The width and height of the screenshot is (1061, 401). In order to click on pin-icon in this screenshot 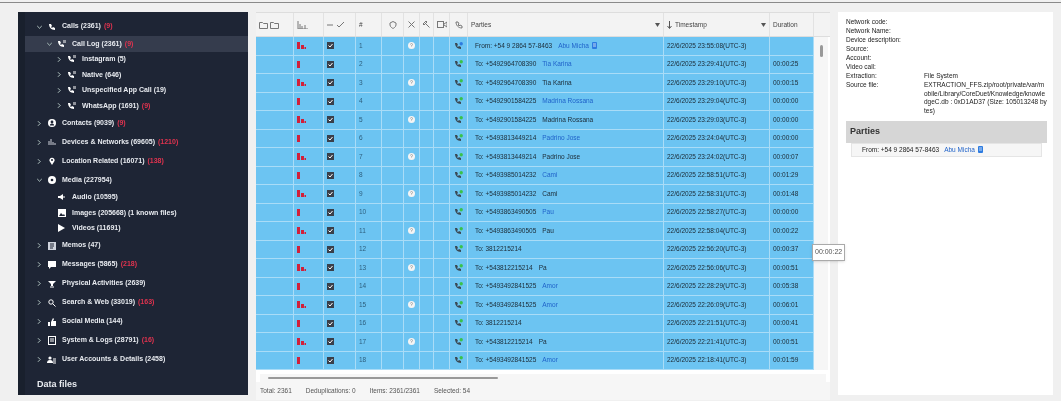, I will do `click(51, 161)`.